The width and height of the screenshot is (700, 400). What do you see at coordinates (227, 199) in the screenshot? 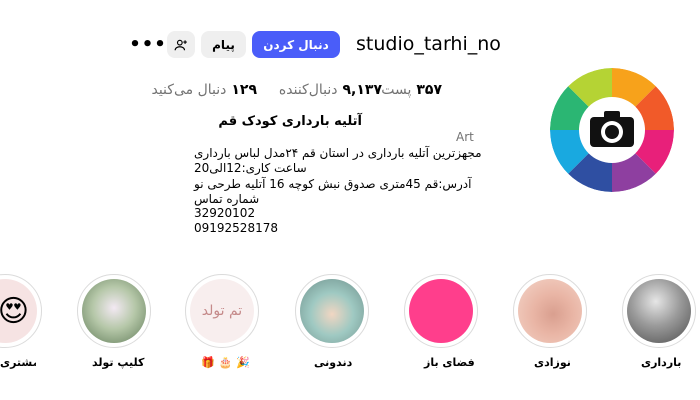
I see `bio-line: شماره تماس` at bounding box center [227, 199].